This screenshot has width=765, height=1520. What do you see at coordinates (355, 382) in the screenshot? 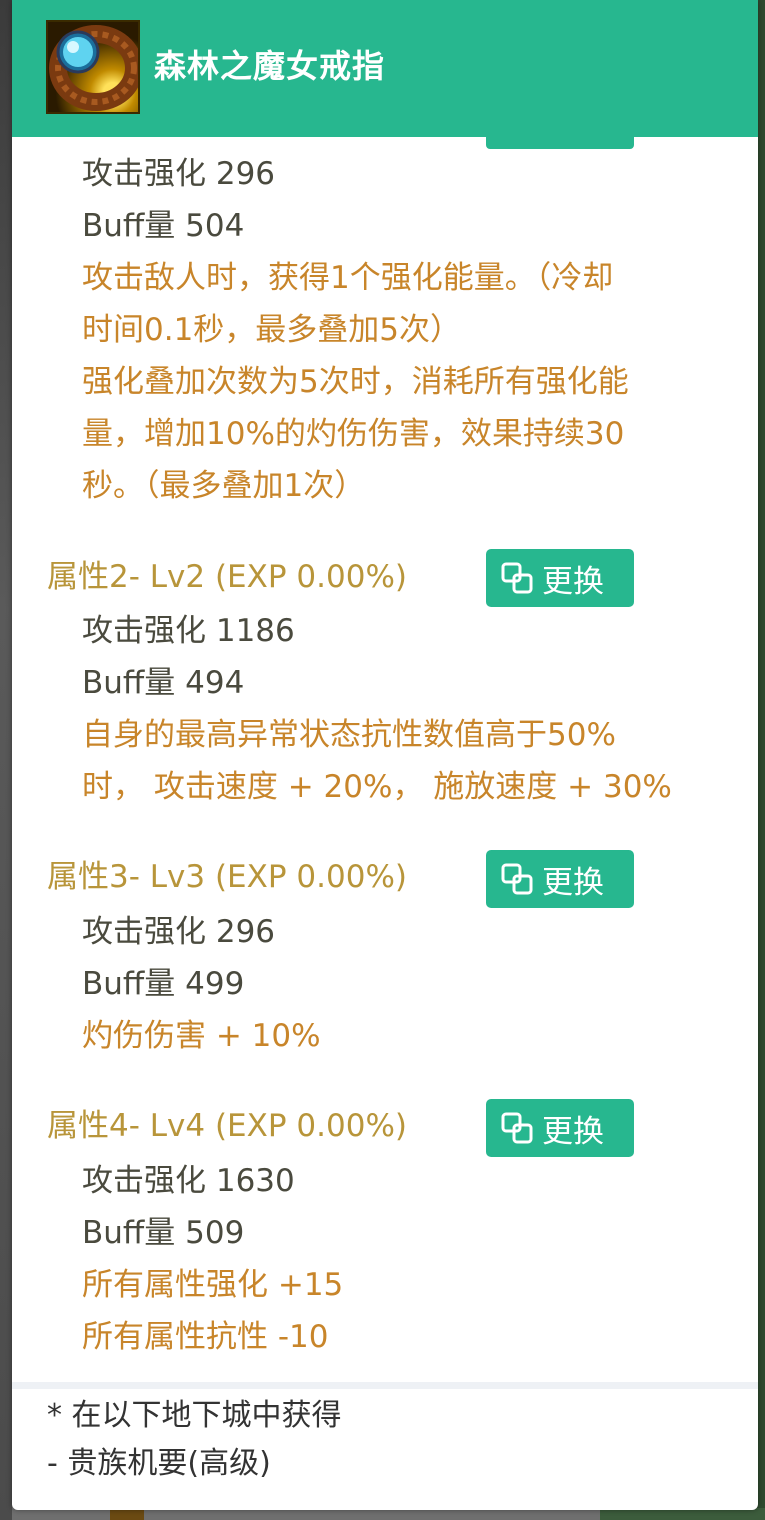
I see `attr1-effect-line: 强化叠加次数为5次时，消耗所有强化能` at bounding box center [355, 382].